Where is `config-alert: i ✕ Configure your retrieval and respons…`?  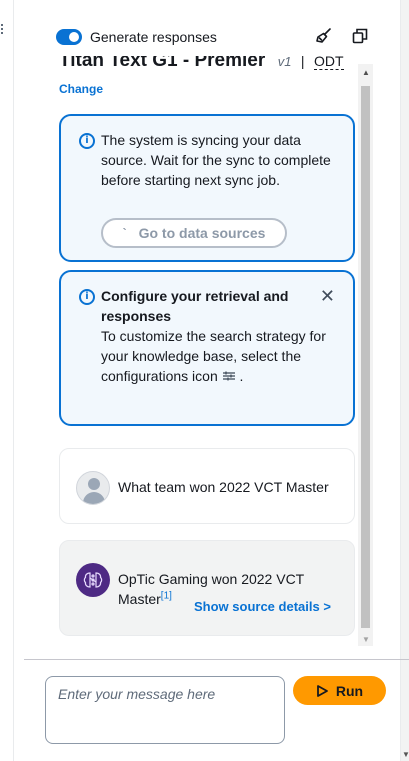 config-alert: i ✕ Configure your retrieval and respons… is located at coordinates (207, 348).